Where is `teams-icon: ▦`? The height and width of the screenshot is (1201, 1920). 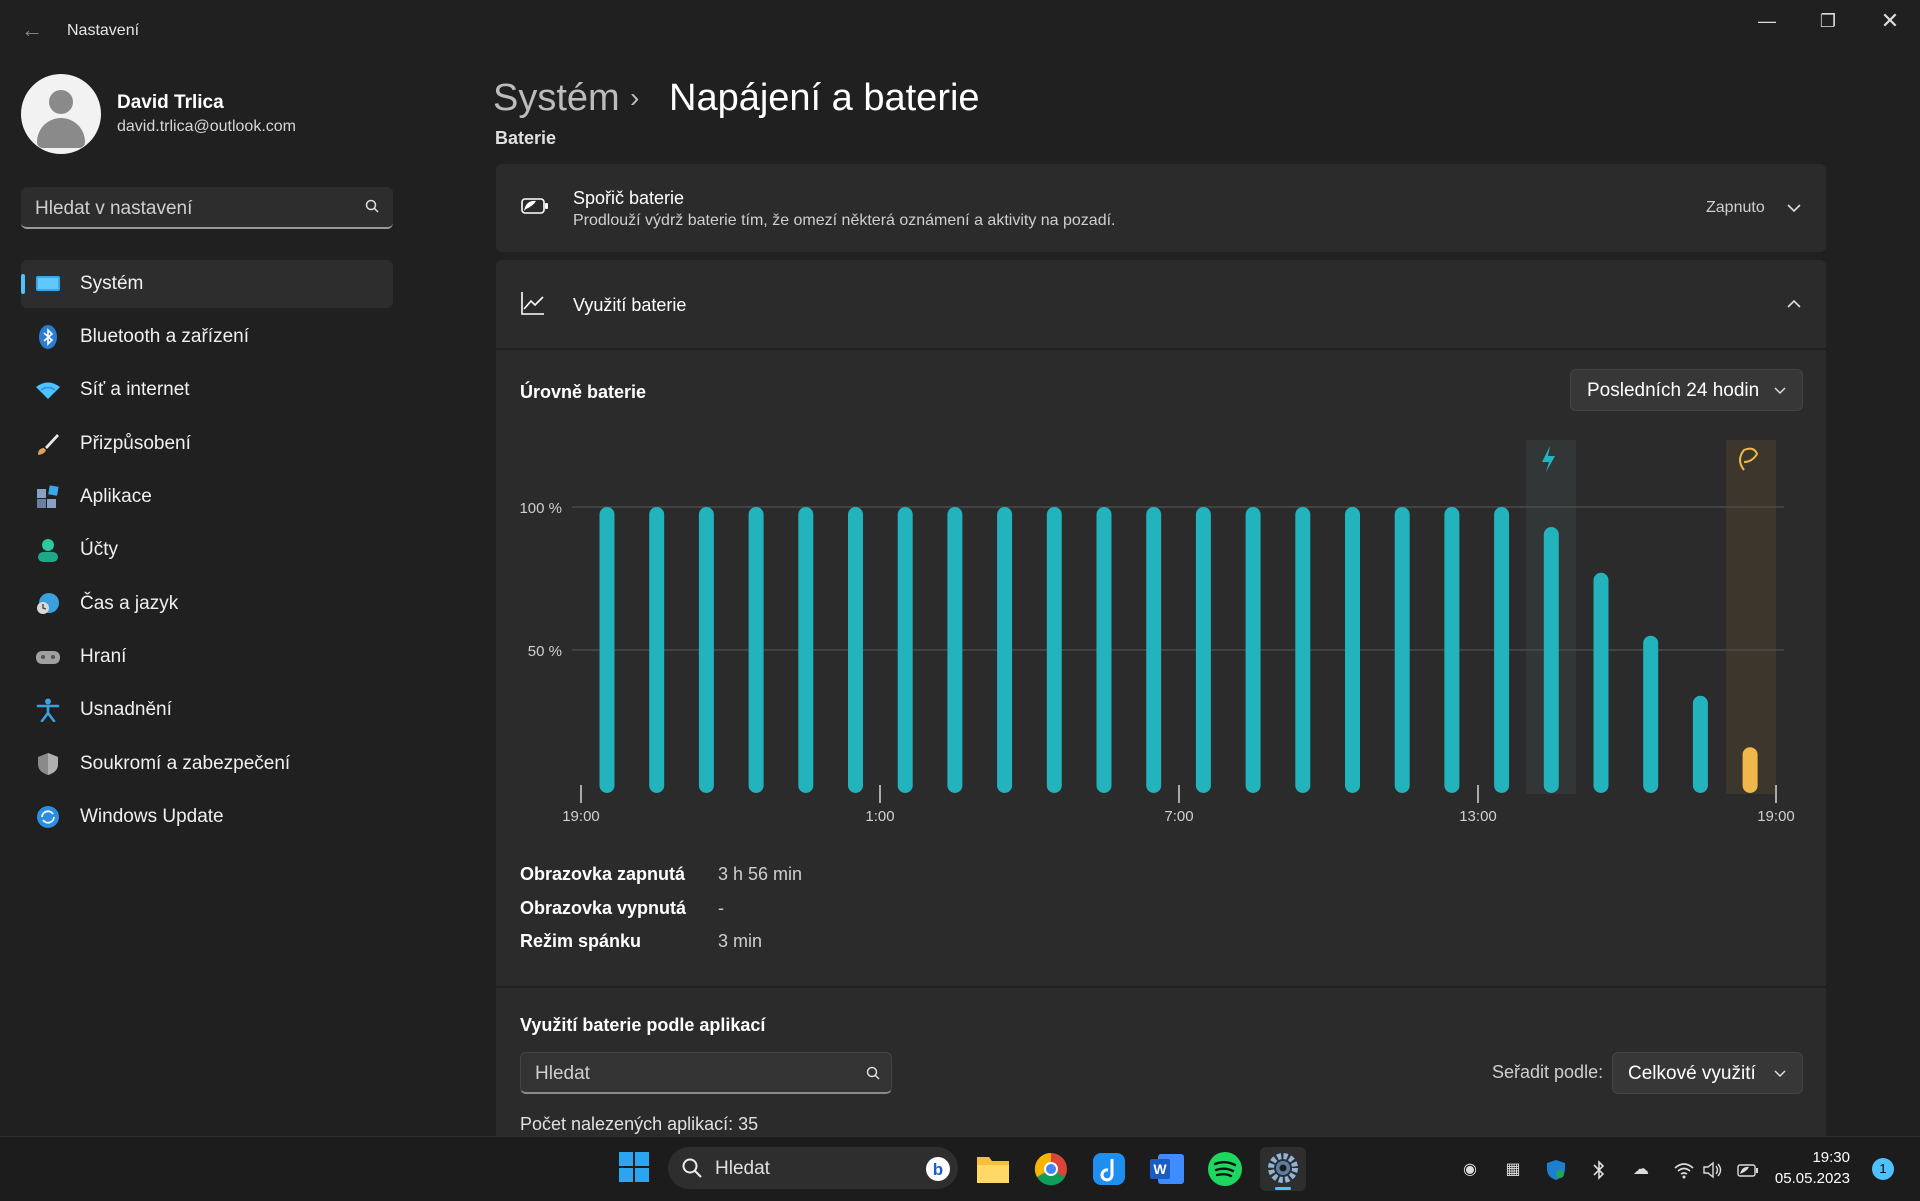 teams-icon: ▦ is located at coordinates (1513, 1170).